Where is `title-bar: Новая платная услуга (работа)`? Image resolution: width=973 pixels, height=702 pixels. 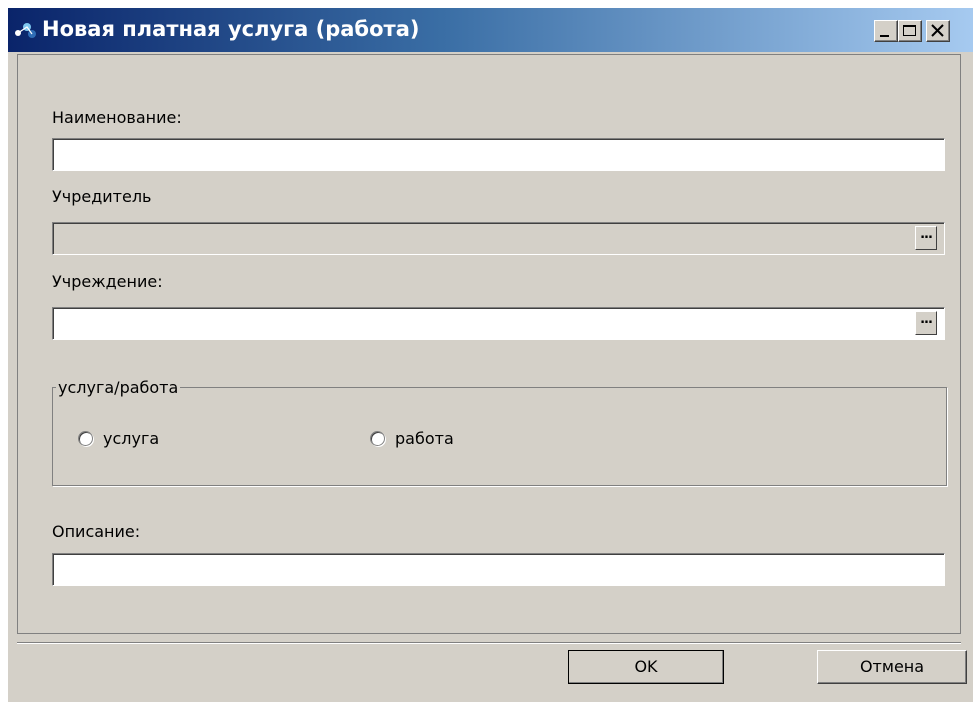
title-bar: Новая платная услуга (работа) is located at coordinates (490, 30).